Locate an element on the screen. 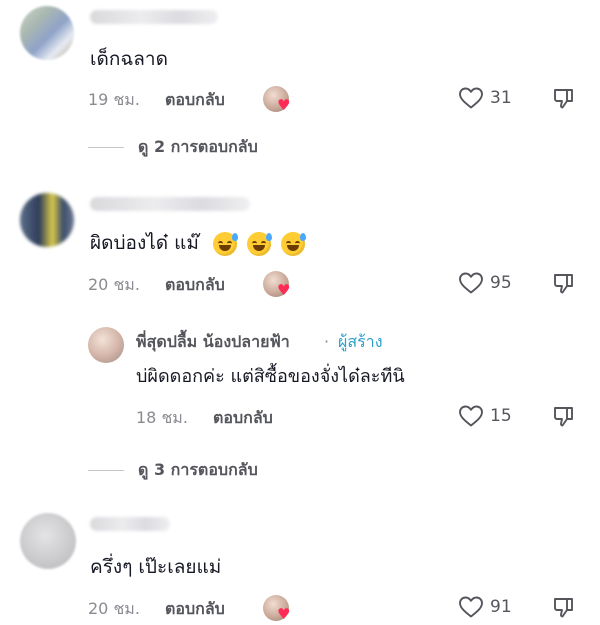 This screenshot has height=625, width=600. view-replies-button: ดู 2 การตอบกลับ is located at coordinates (173, 147).